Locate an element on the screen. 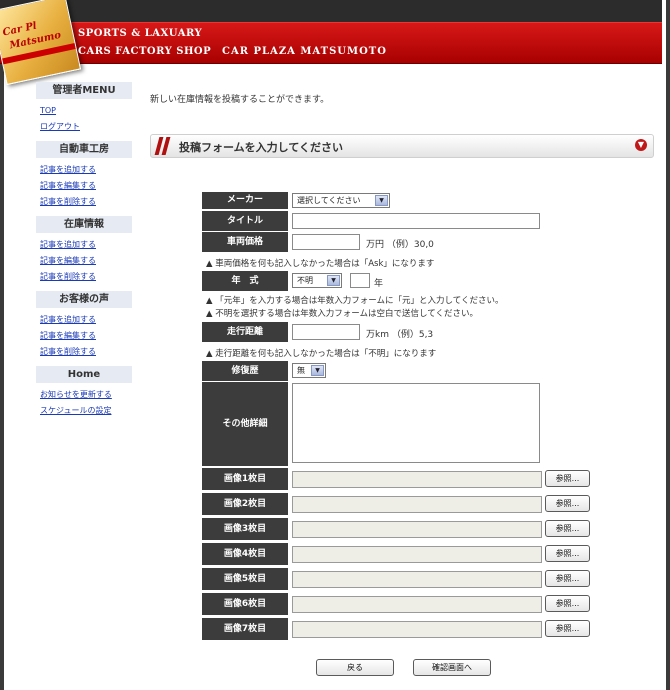  back-button: 戻る is located at coordinates (355, 667).